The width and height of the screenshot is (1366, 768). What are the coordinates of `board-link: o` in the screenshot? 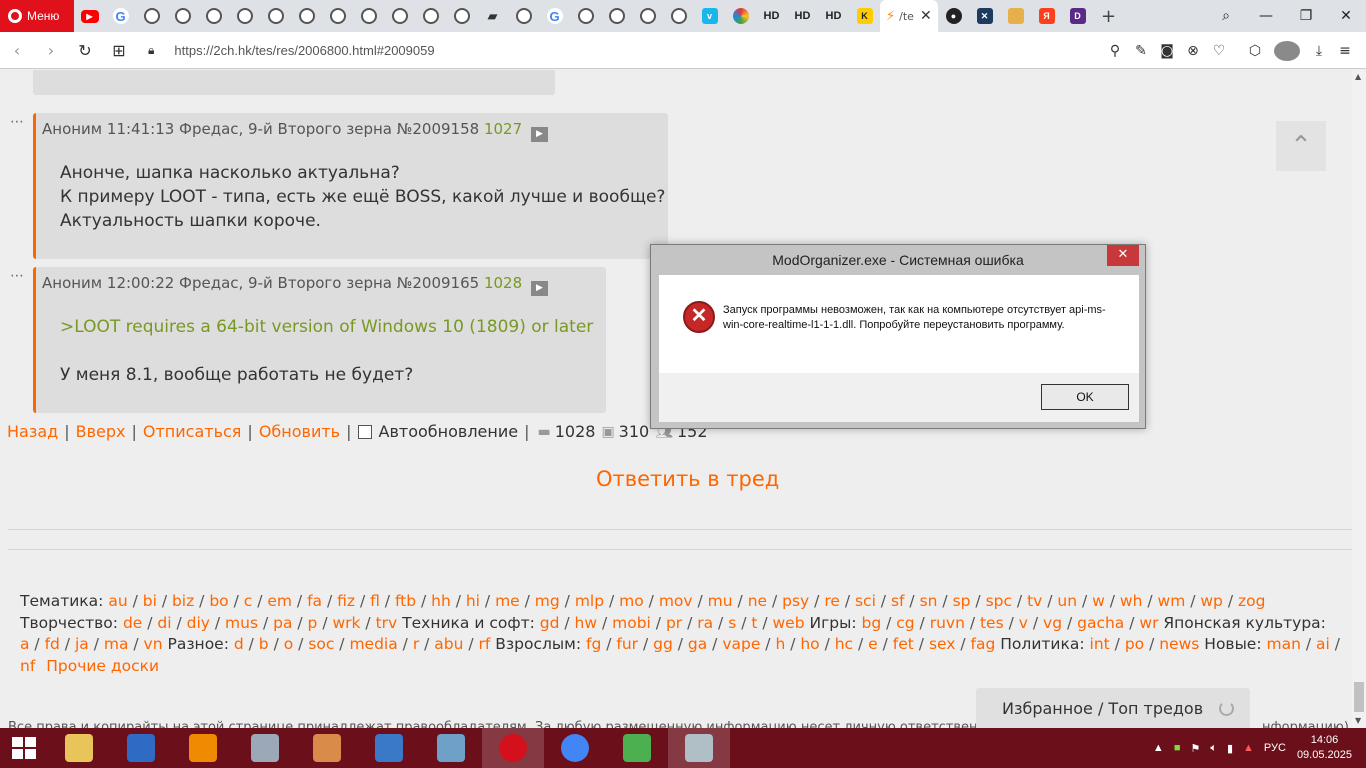 It's located at (288, 644).